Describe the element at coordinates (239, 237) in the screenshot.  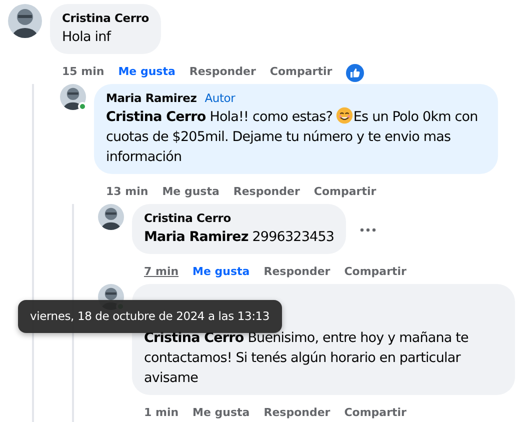
I see `comment-text: Maria Ramirez 2996323453` at that location.